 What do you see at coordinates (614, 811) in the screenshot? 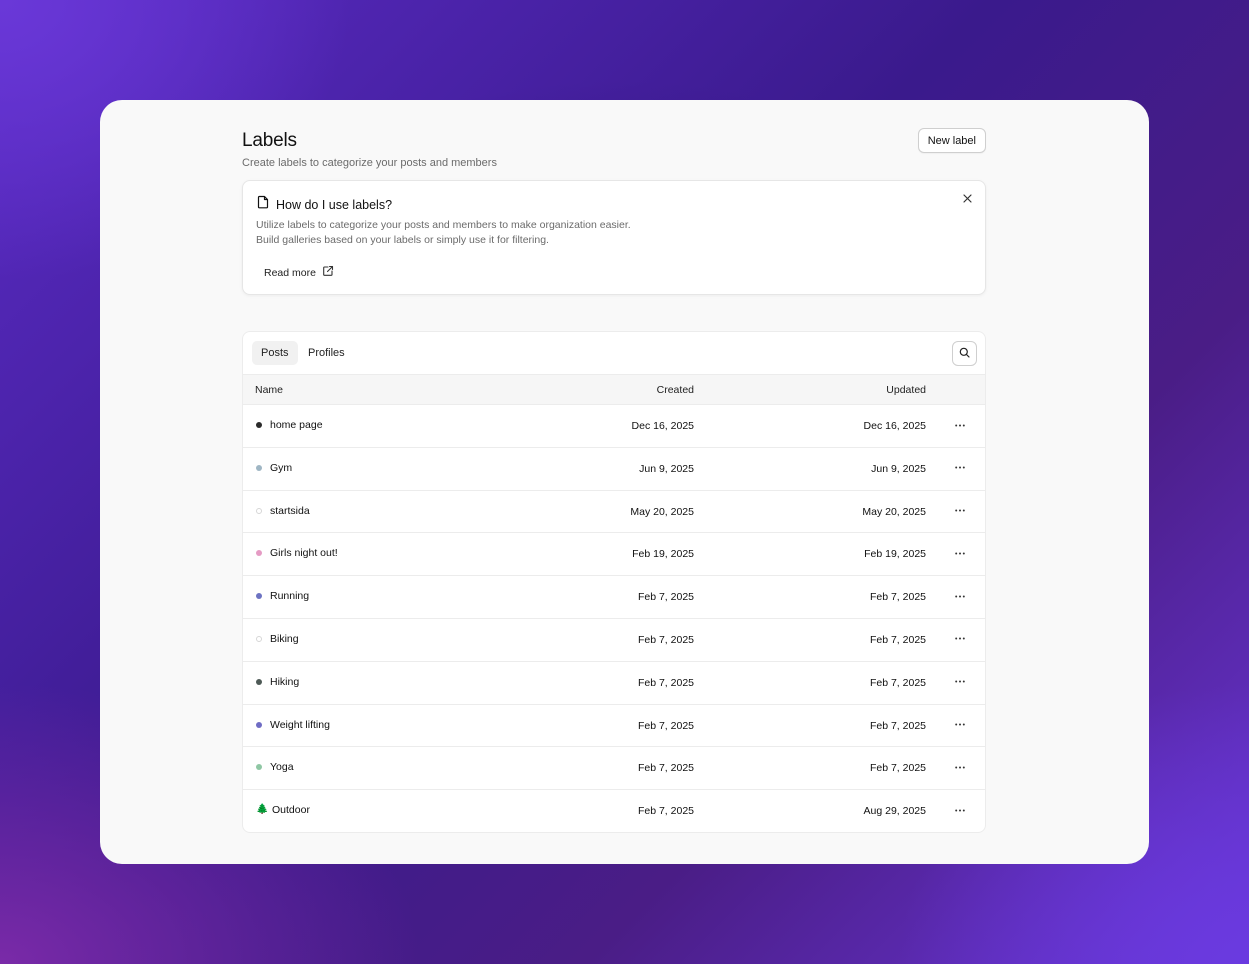
I see `table-row: 🌲 Outdoor Feb 7, 2025 Aug 29, 2025` at bounding box center [614, 811].